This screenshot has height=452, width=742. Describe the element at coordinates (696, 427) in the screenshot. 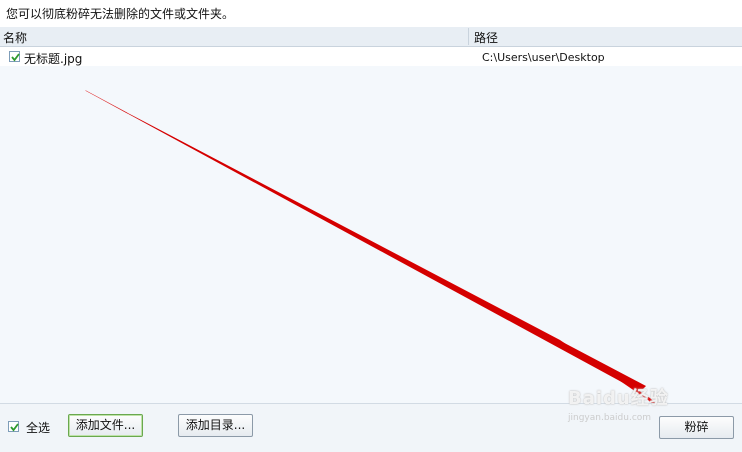

I see `shred-button: 粉碎` at that location.